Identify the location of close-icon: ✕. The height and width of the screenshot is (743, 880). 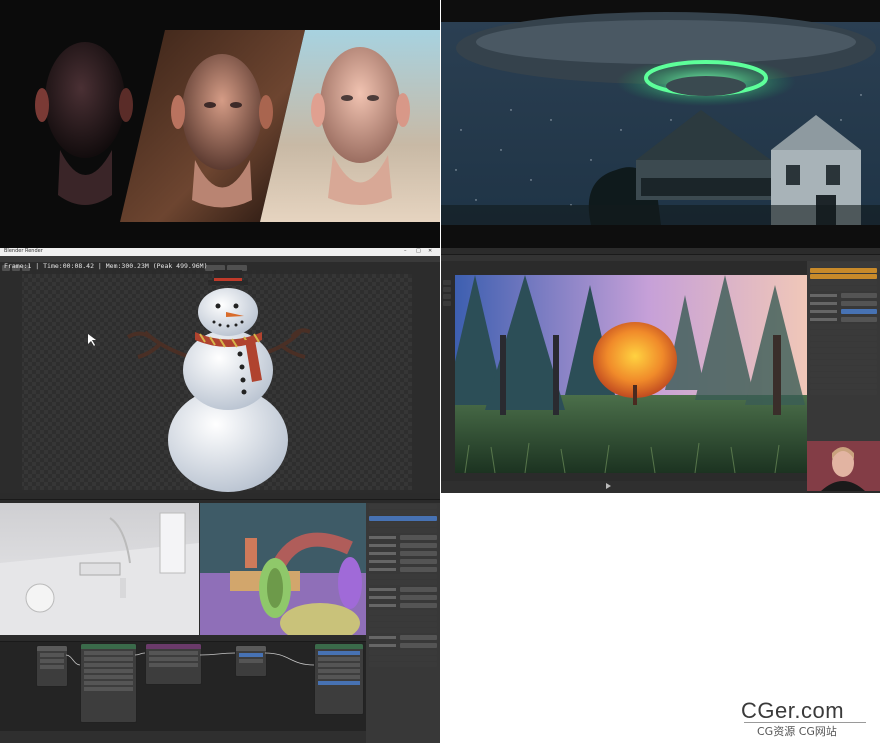
(430, 251).